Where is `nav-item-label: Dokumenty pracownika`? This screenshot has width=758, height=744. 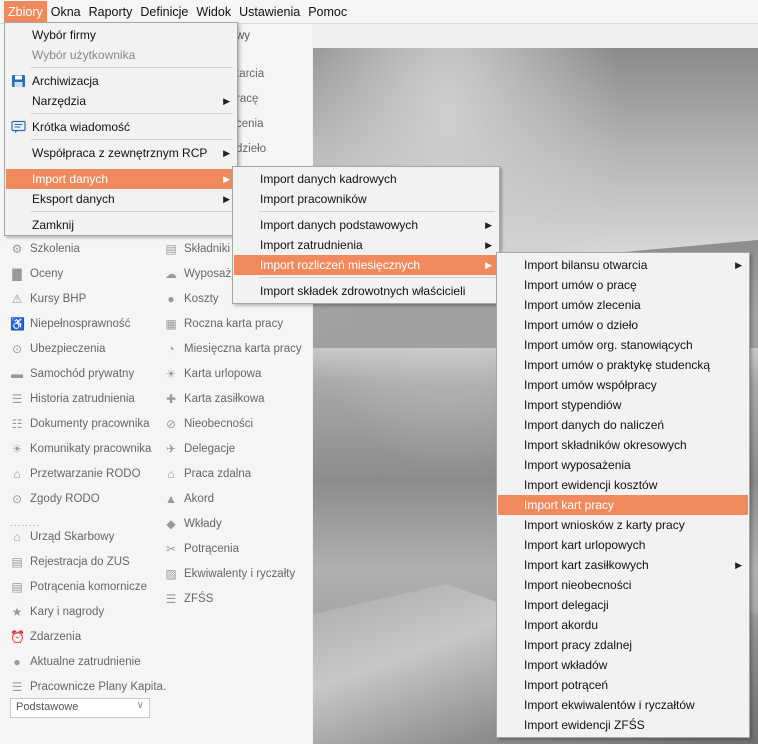
nav-item-label: Dokumenty pracownika is located at coordinates (90, 424).